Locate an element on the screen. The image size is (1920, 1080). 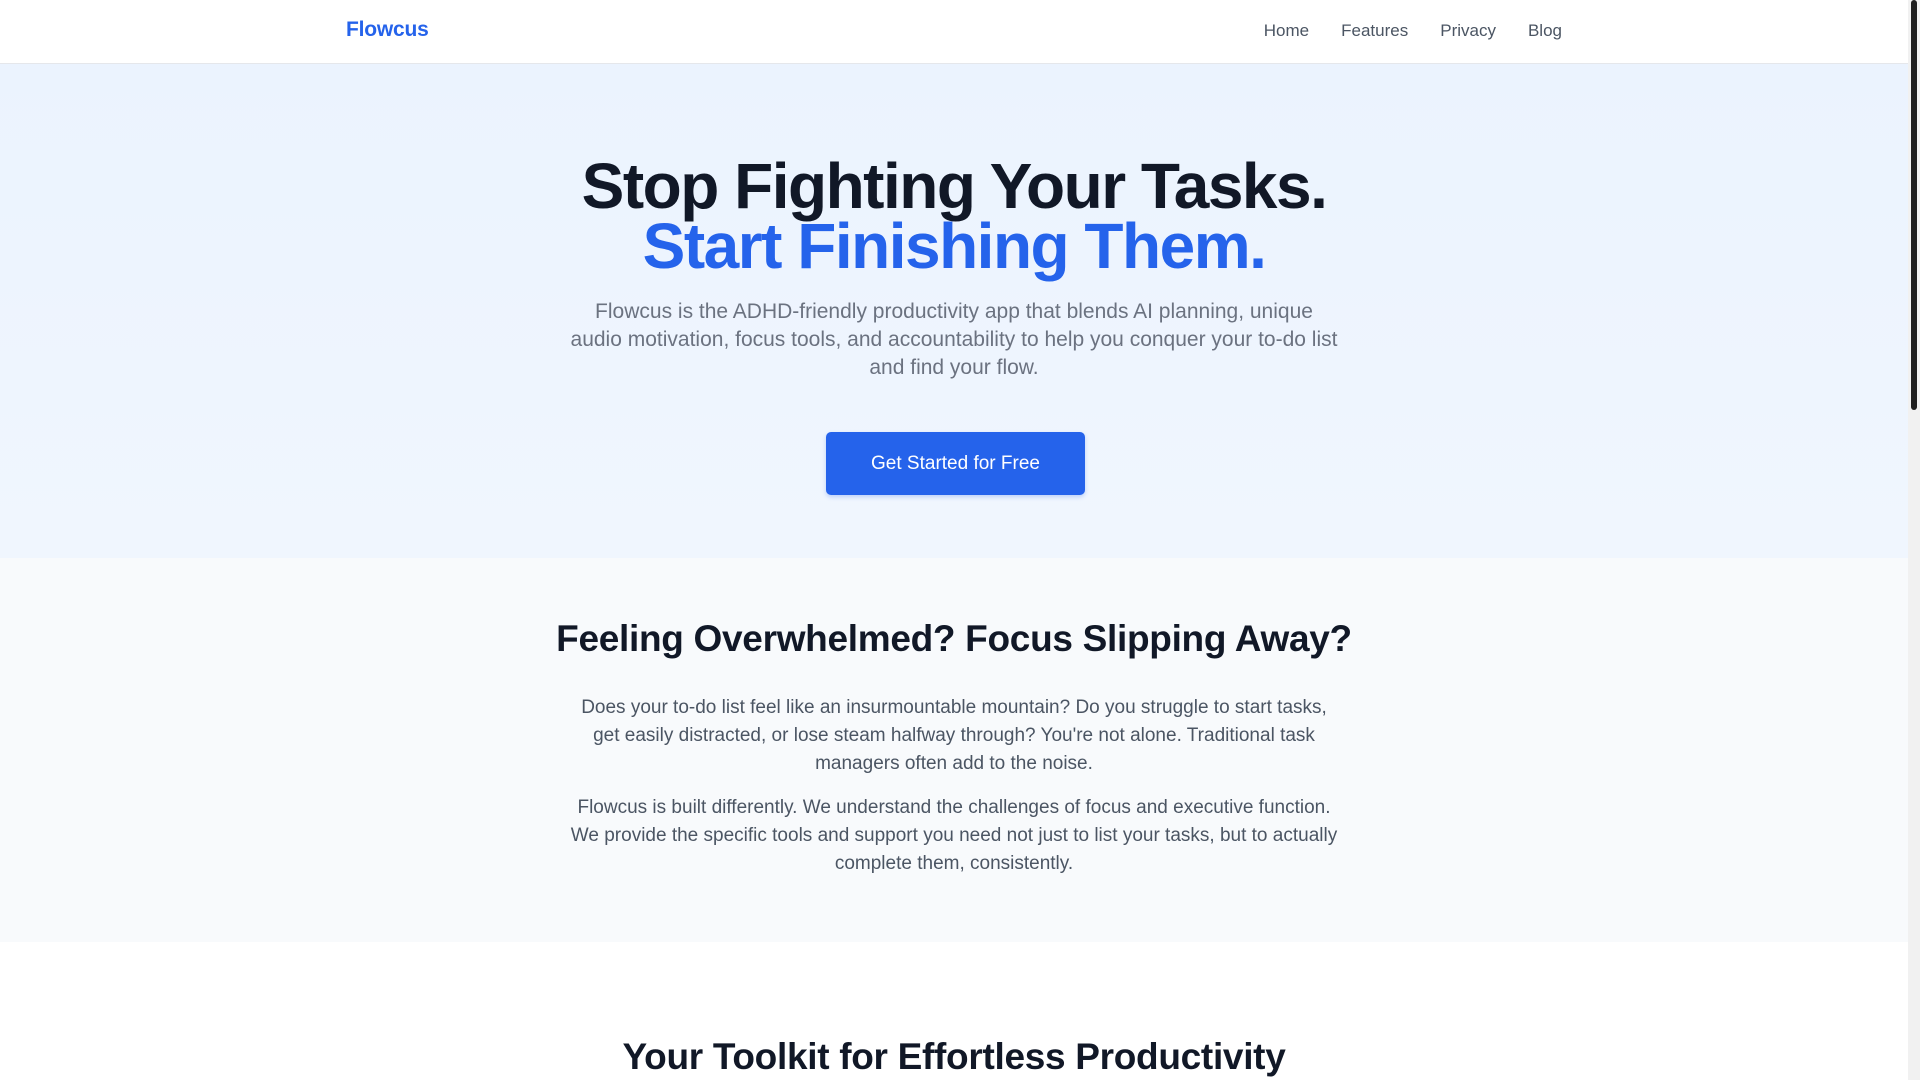
toolkit-title: Your Toolkit for Effortless Productivity is located at coordinates (954, 1056).